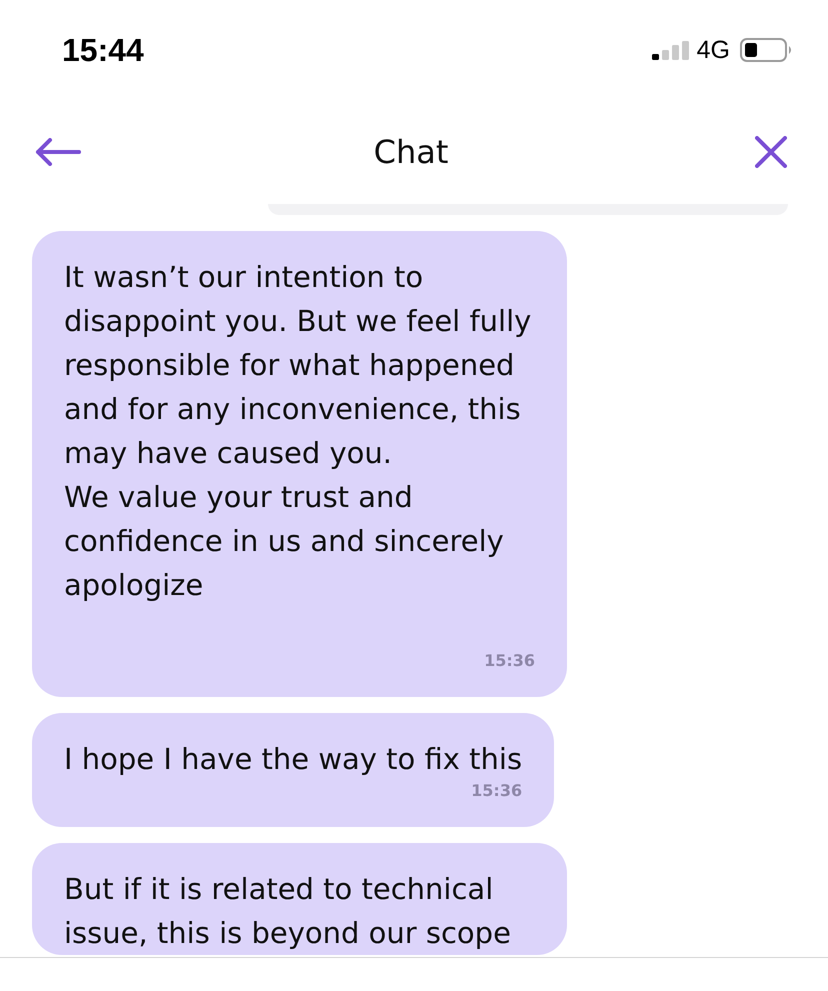  I want to click on network-label: 4G, so click(713, 50).